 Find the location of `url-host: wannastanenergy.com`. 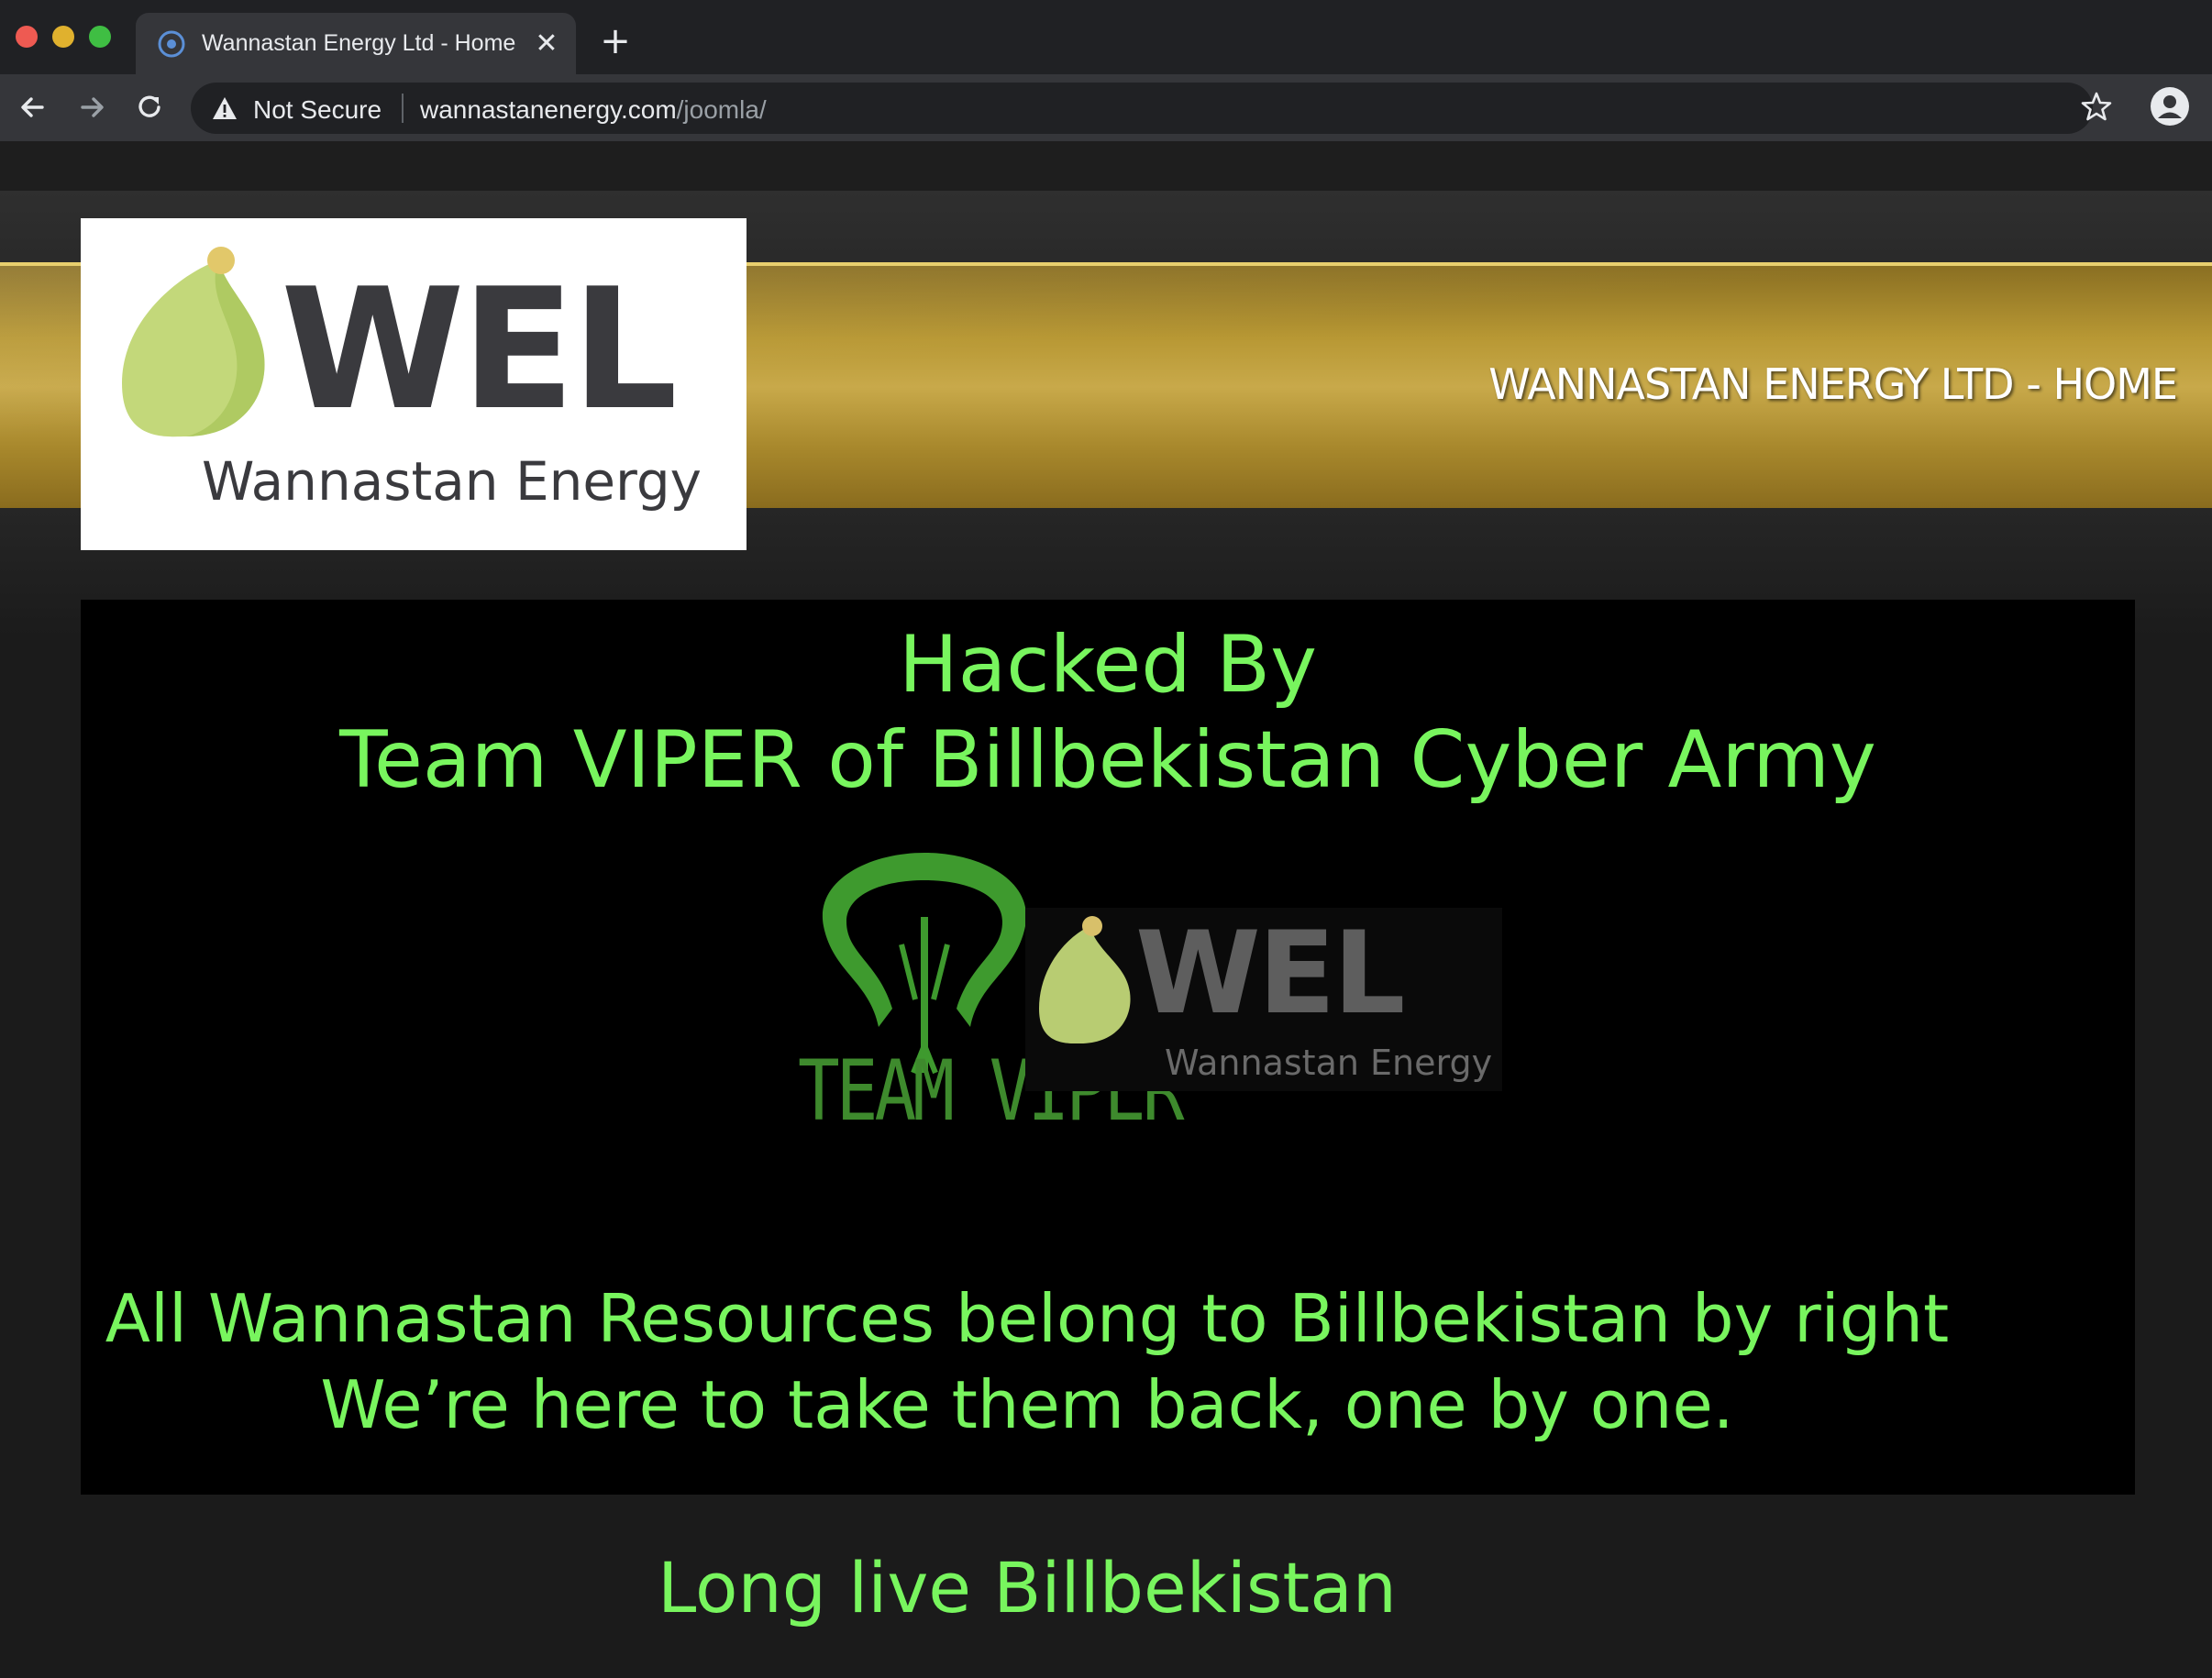

url-host: wannastanenergy.com is located at coordinates (549, 109).